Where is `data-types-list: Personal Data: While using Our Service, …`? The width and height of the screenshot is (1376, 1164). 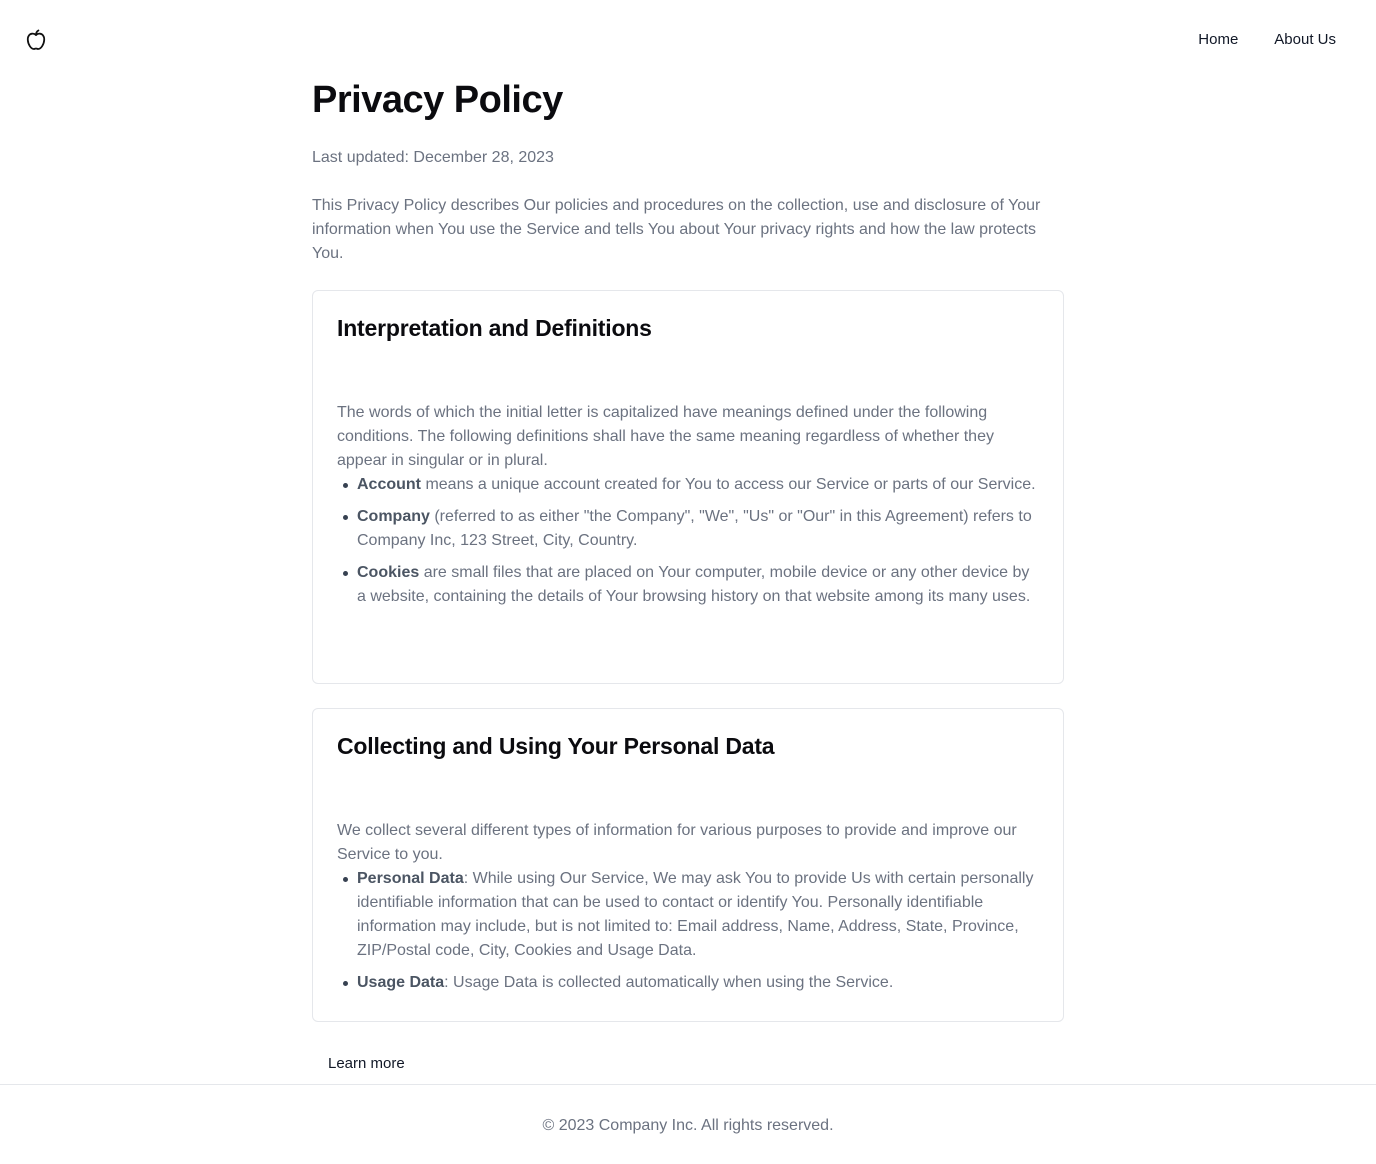 data-types-list: Personal Data: While using Our Service, … is located at coordinates (688, 931).